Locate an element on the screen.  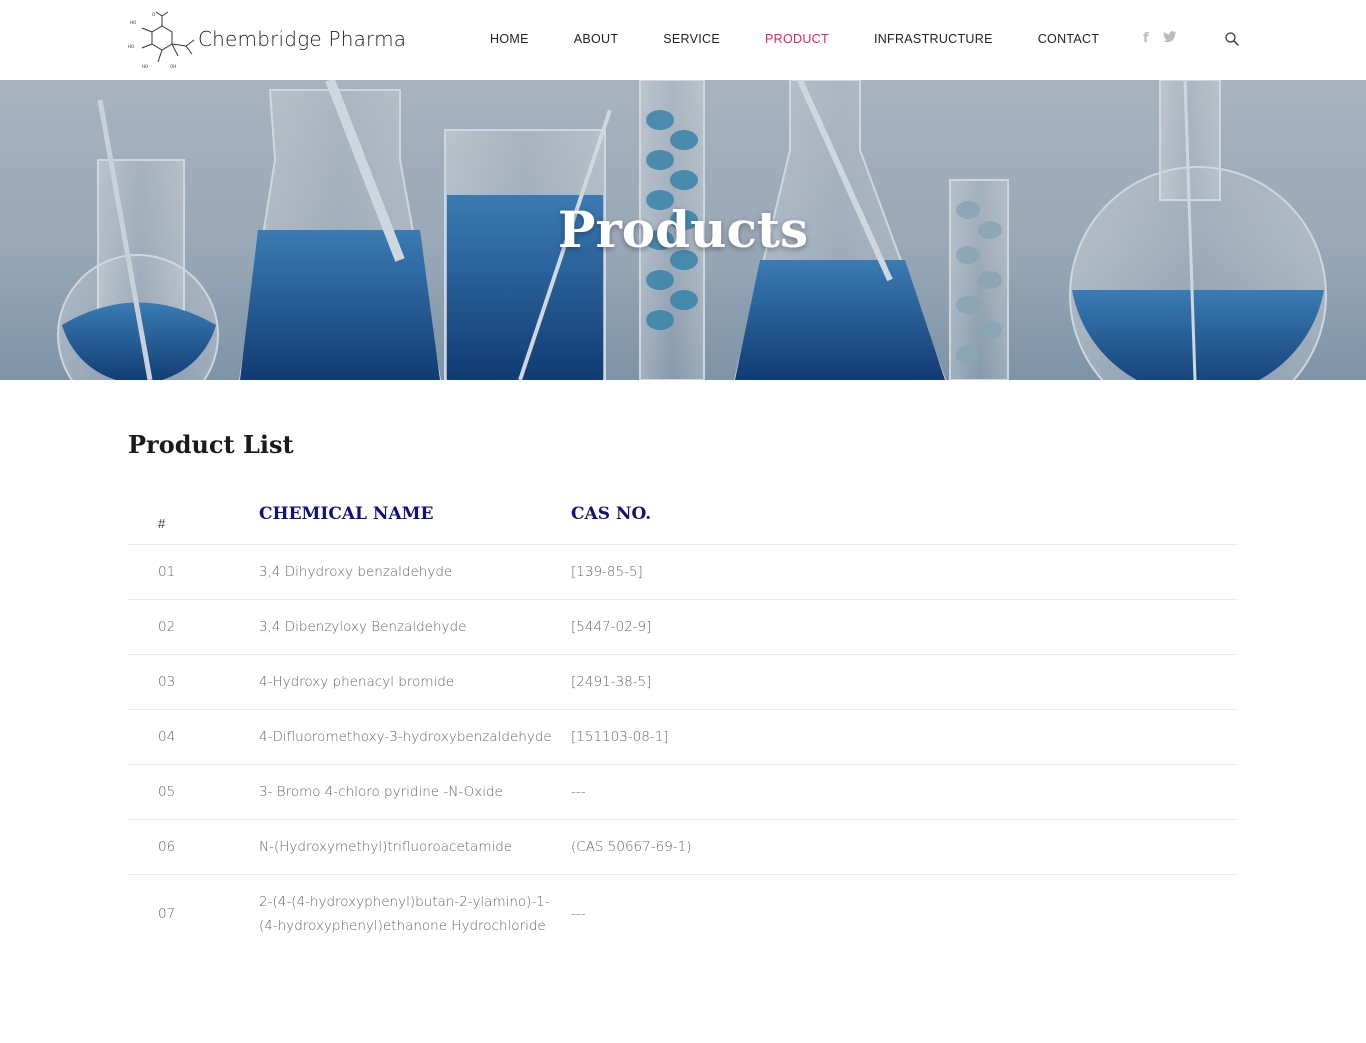
table-header: # CHEMICAL NAME CAS NO. is located at coordinates (683, 517).